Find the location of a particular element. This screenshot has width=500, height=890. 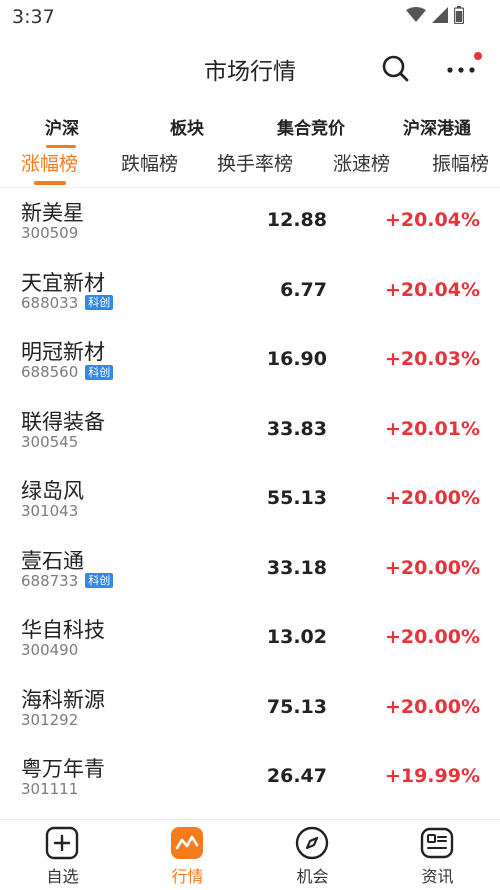

signal-icon is located at coordinates (440, 15).